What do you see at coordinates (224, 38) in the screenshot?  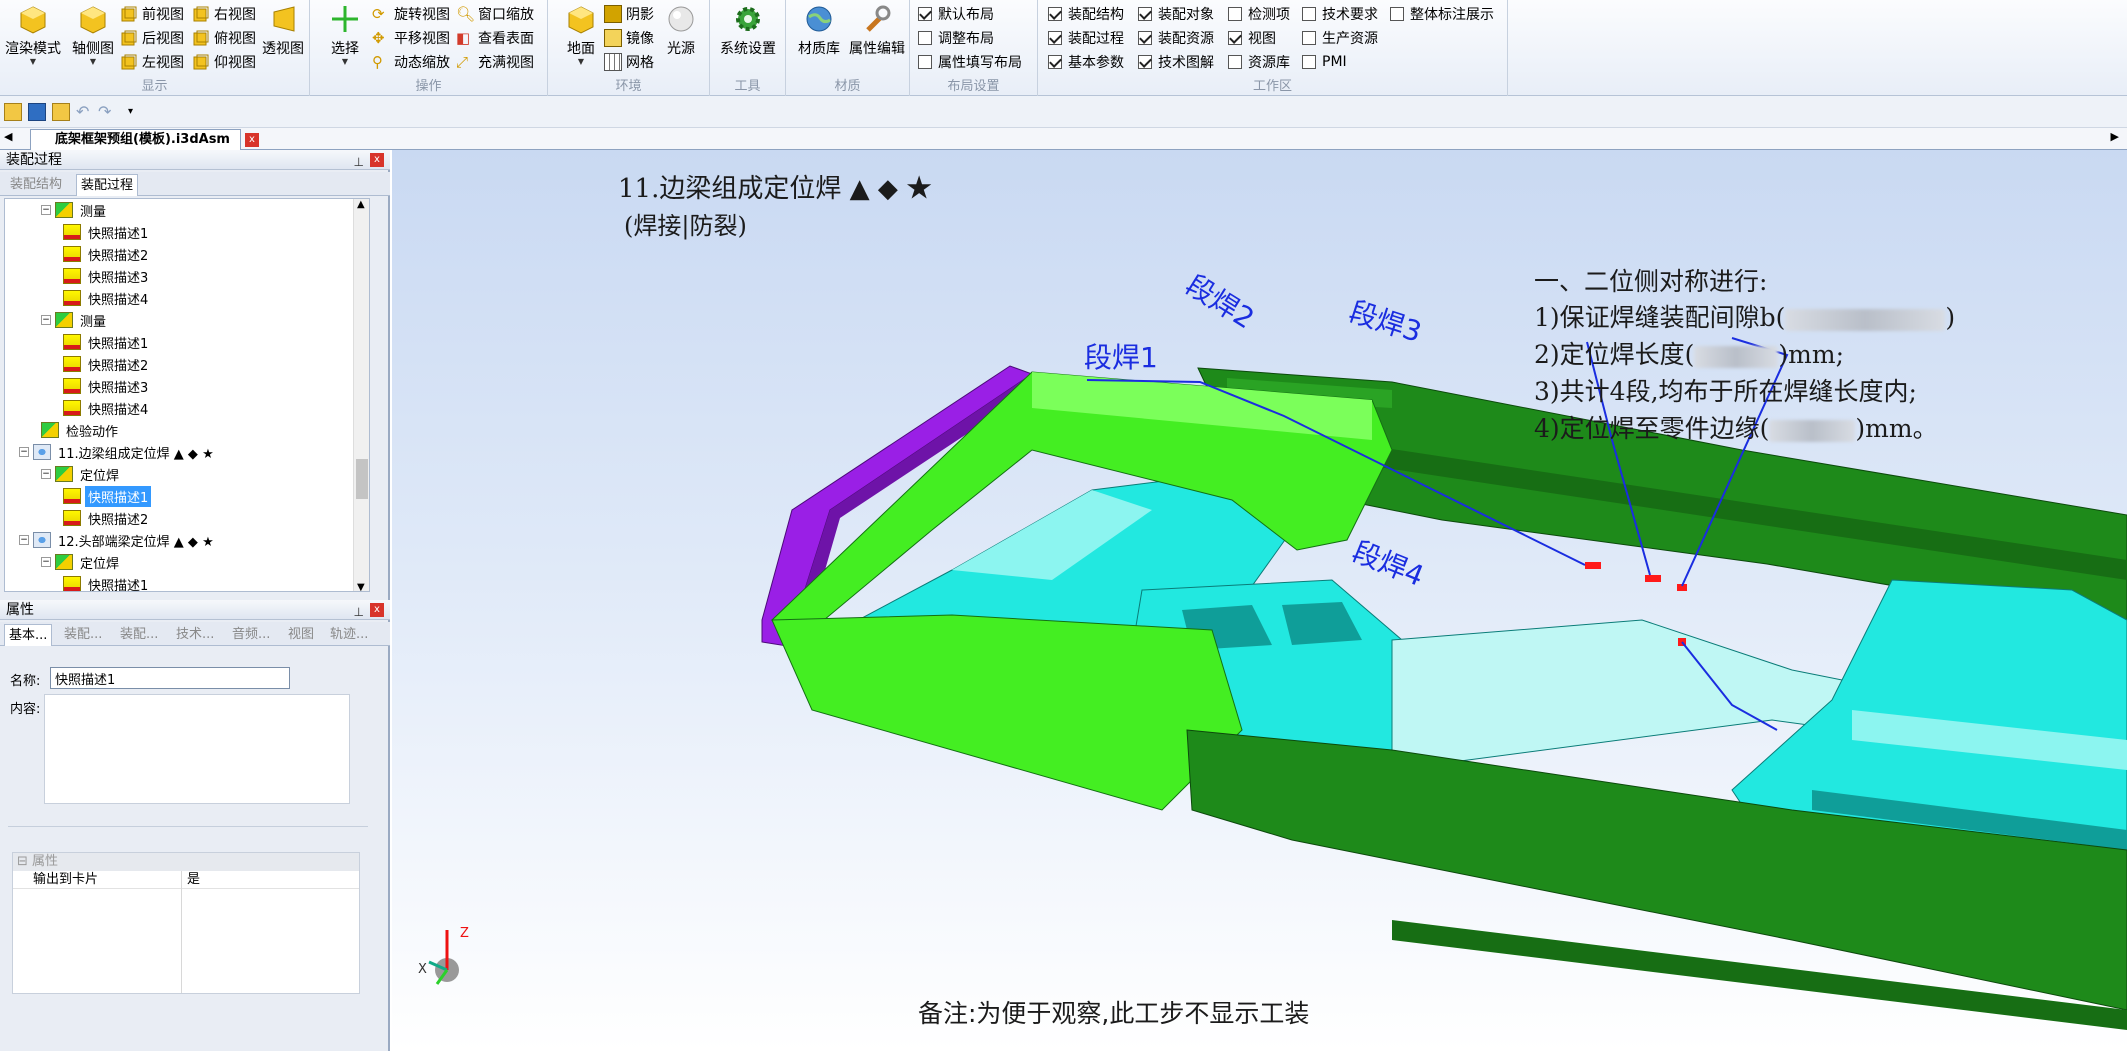 I see `top-view-button: 俯视图` at bounding box center [224, 38].